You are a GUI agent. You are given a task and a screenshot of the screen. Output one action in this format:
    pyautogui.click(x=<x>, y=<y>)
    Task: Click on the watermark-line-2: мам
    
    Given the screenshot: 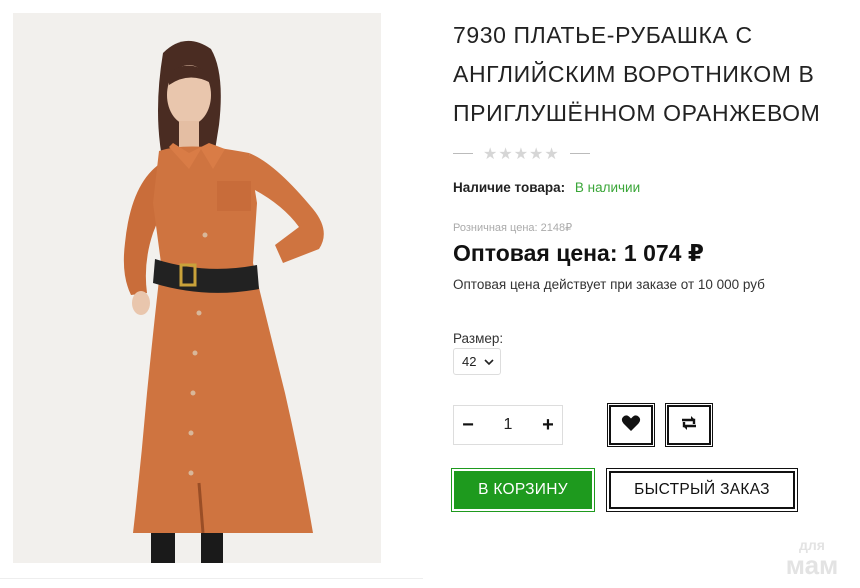 What is the action you would take?
    pyautogui.click(x=812, y=565)
    